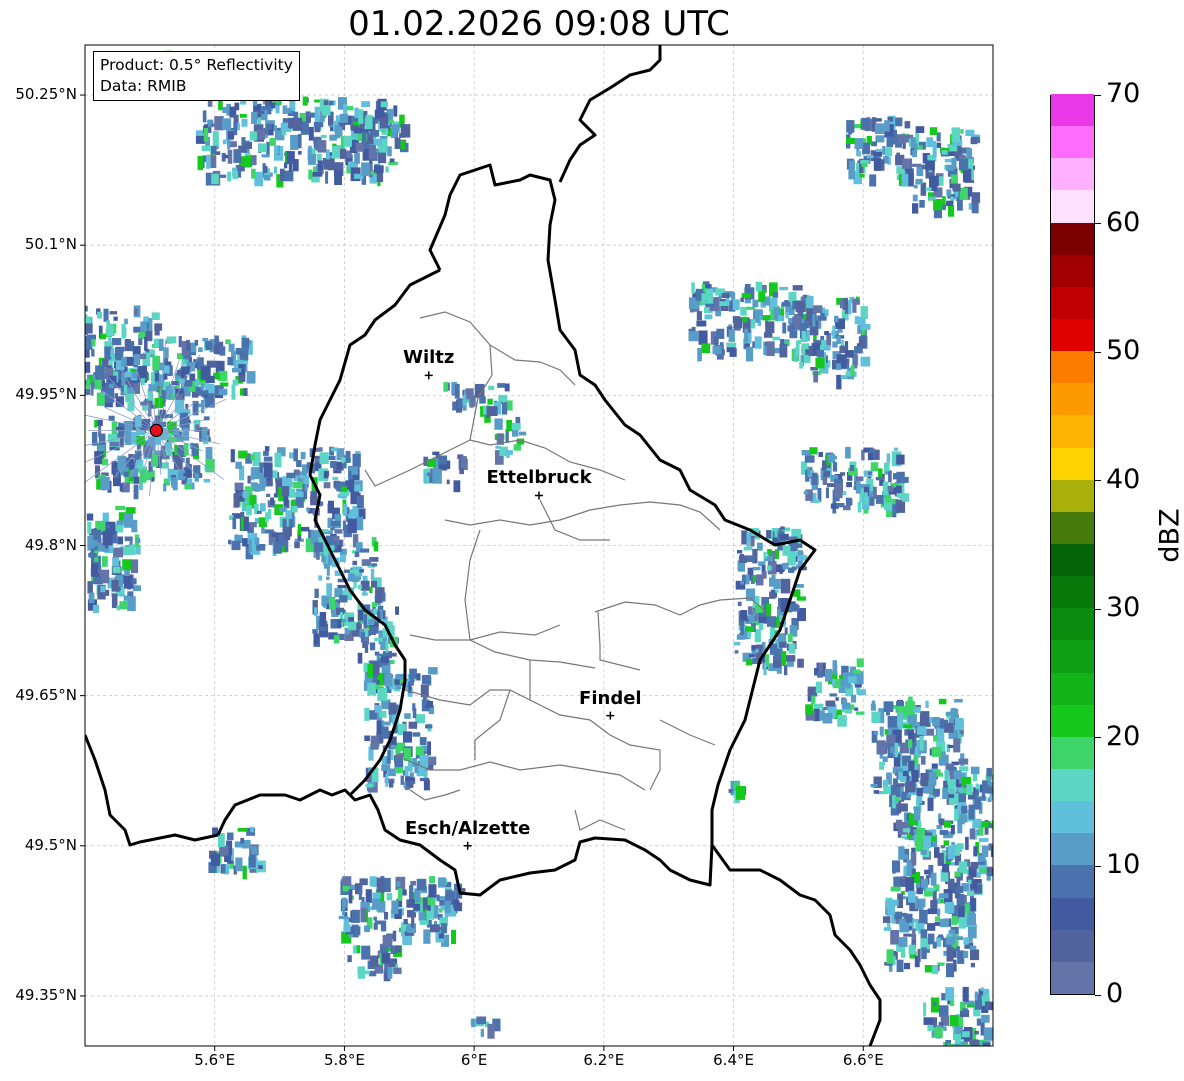 This screenshot has width=1184, height=1081. Describe the element at coordinates (1123, 93) in the screenshot. I see `colorbar-tick-label: 70` at that location.